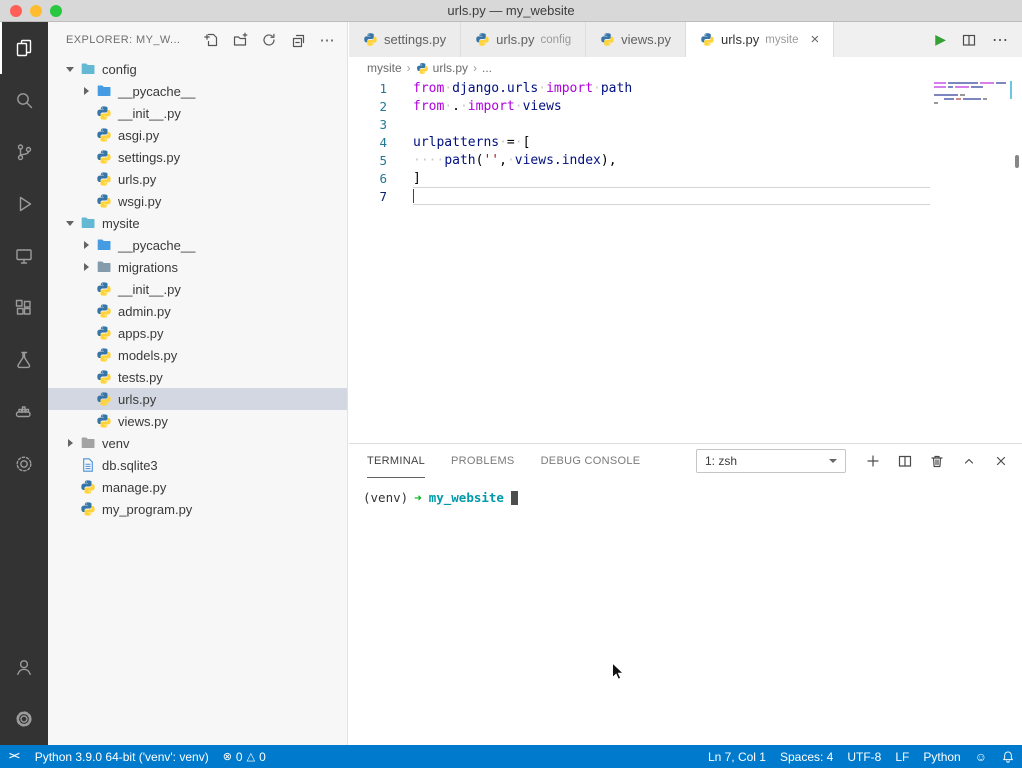  What do you see at coordinates (685, 491) in the screenshot?
I see `terminal-content: (venv) ➜ my_website` at bounding box center [685, 491].